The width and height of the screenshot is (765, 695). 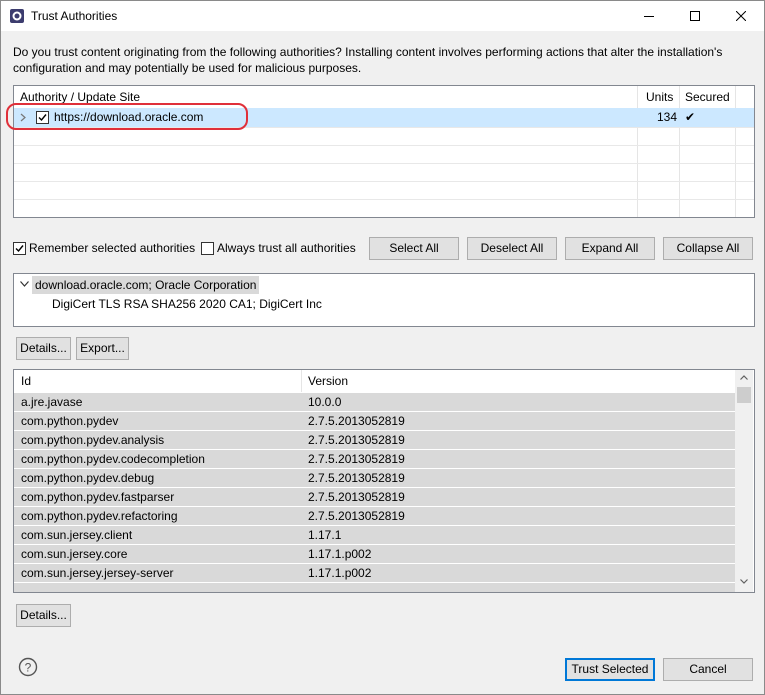 What do you see at coordinates (207, 248) in the screenshot?
I see `always-trust-checkbox` at bounding box center [207, 248].